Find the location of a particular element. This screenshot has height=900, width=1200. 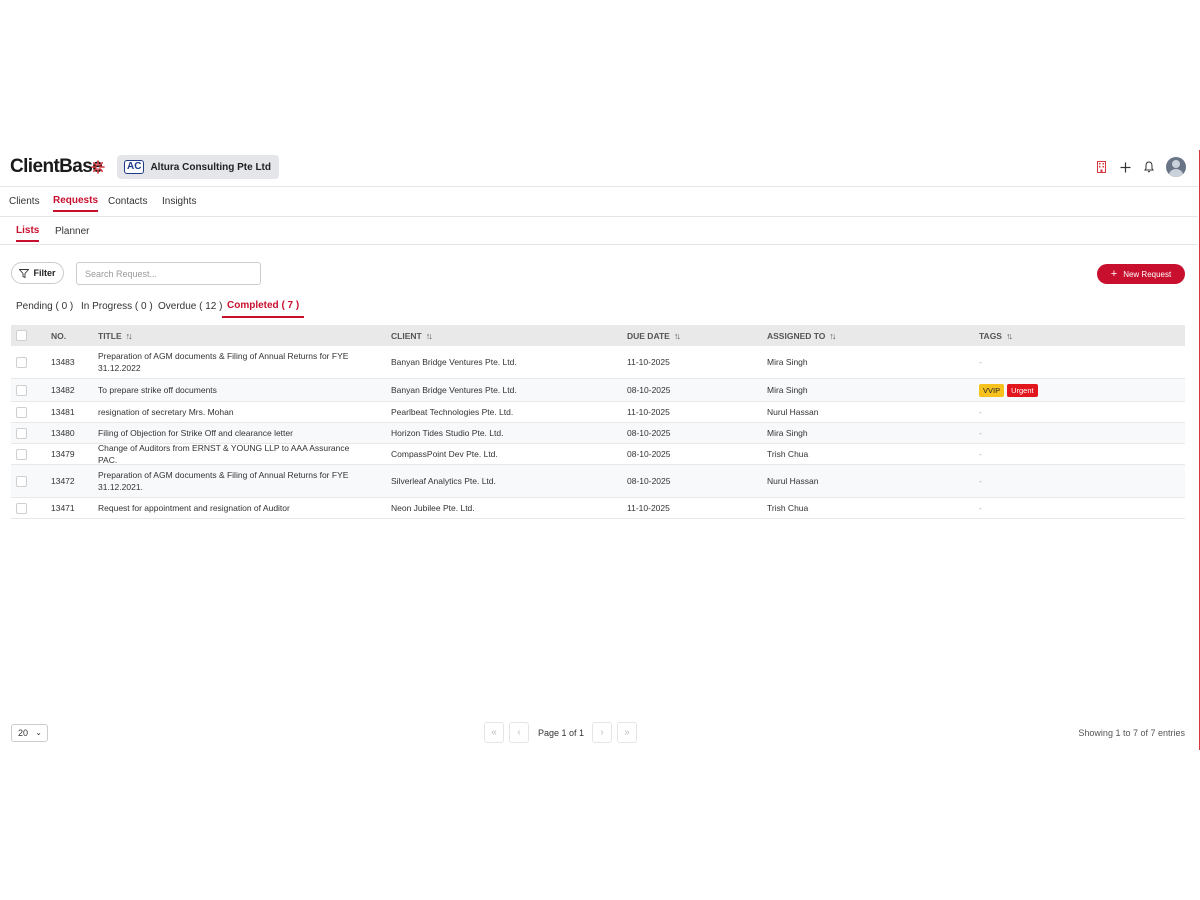

tab-clients: Clients is located at coordinates (24, 201).